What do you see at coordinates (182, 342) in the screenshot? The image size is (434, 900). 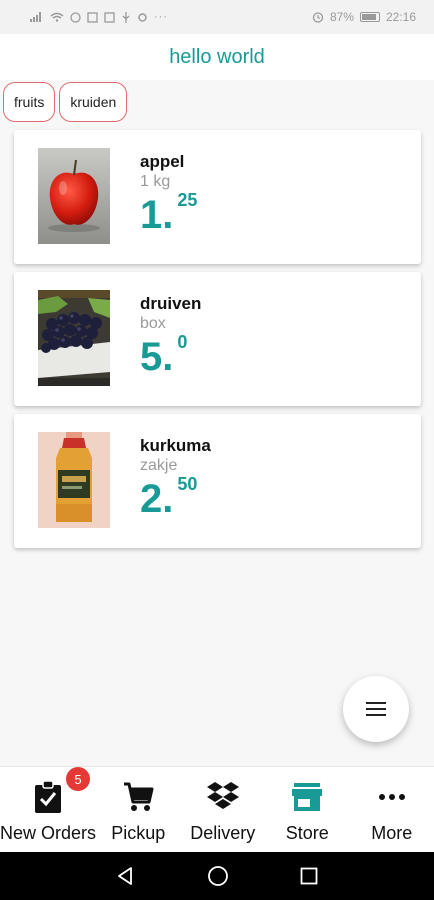 I see `price-cents: 0` at bounding box center [182, 342].